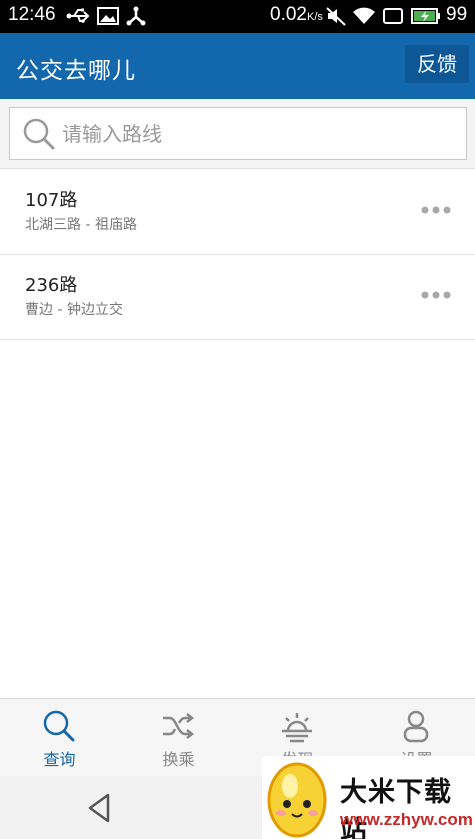 Image resolution: width=475 pixels, height=839 pixels. What do you see at coordinates (237, 212) in the screenshot?
I see `route-item: 107路 北湖三路 - 祖庙路` at bounding box center [237, 212].